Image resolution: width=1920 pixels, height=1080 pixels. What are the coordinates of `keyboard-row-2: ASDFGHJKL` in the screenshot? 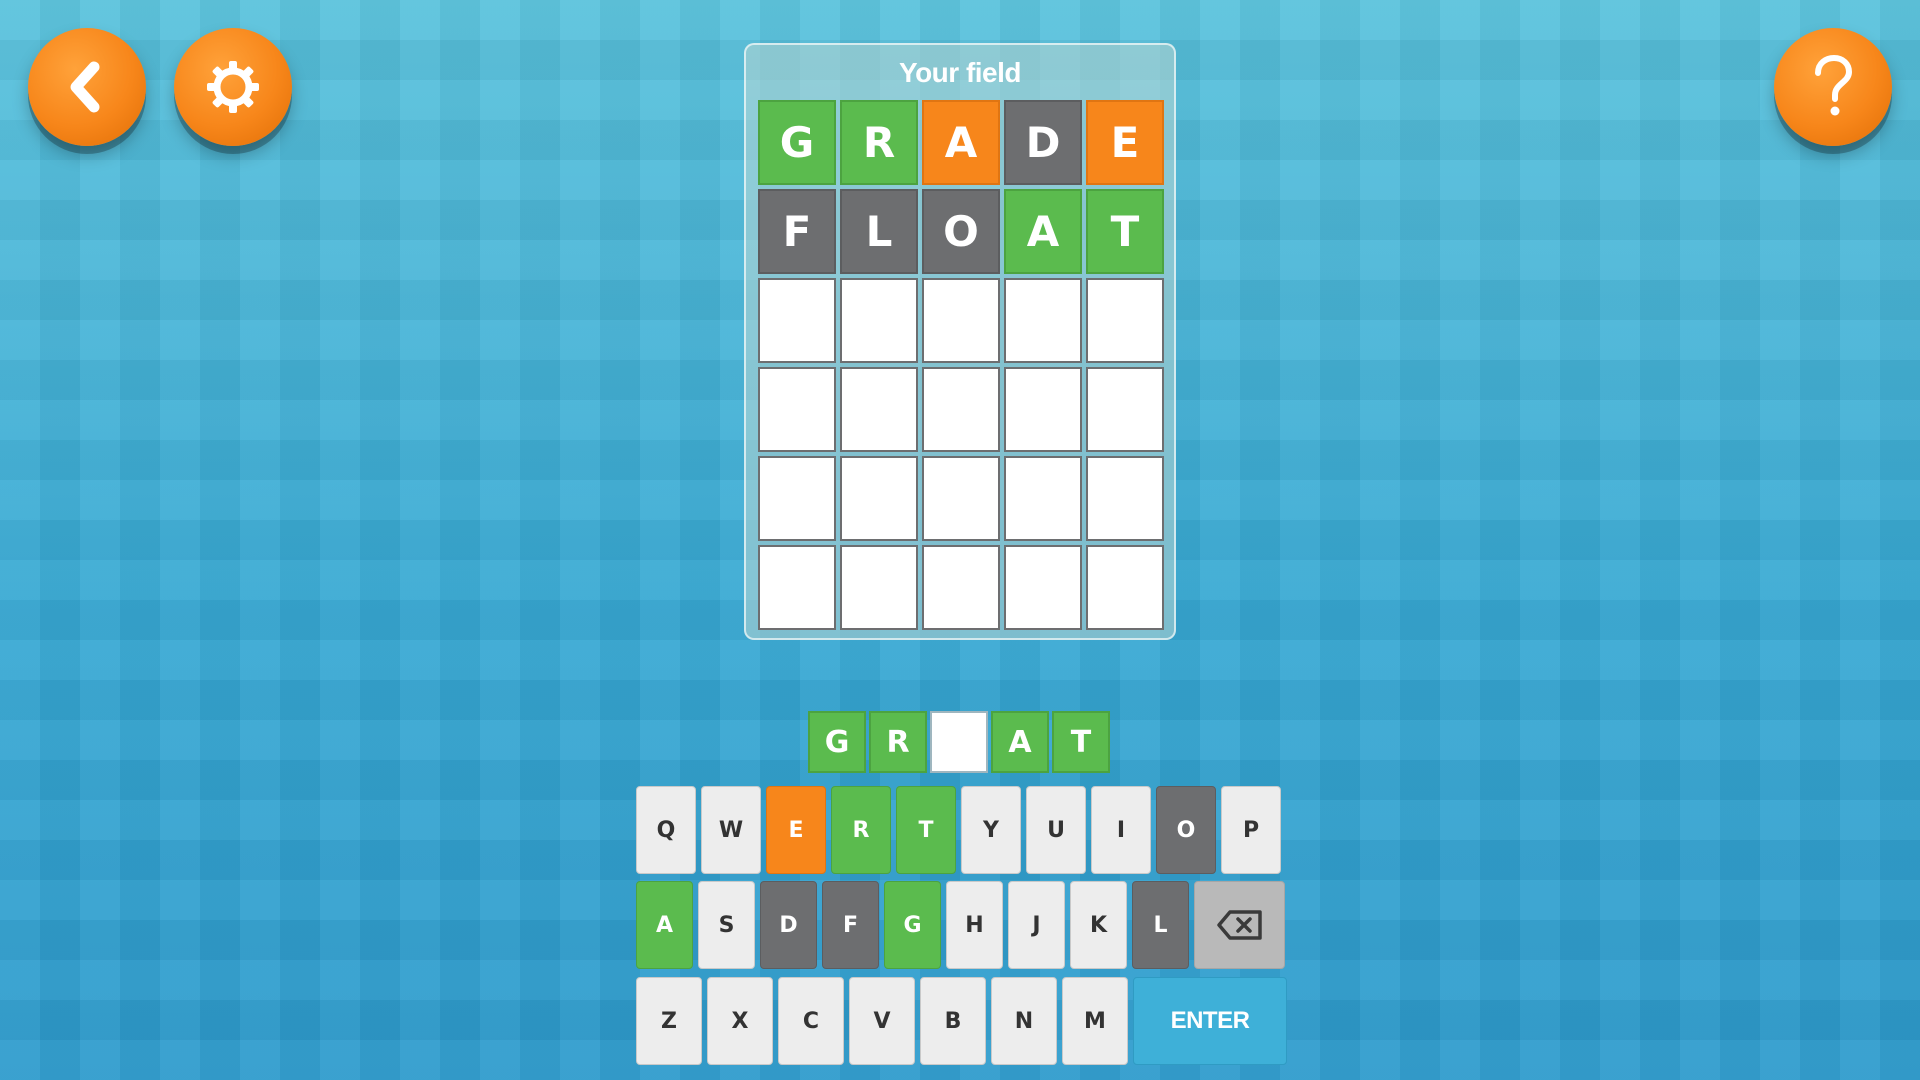 It's located at (960, 925).